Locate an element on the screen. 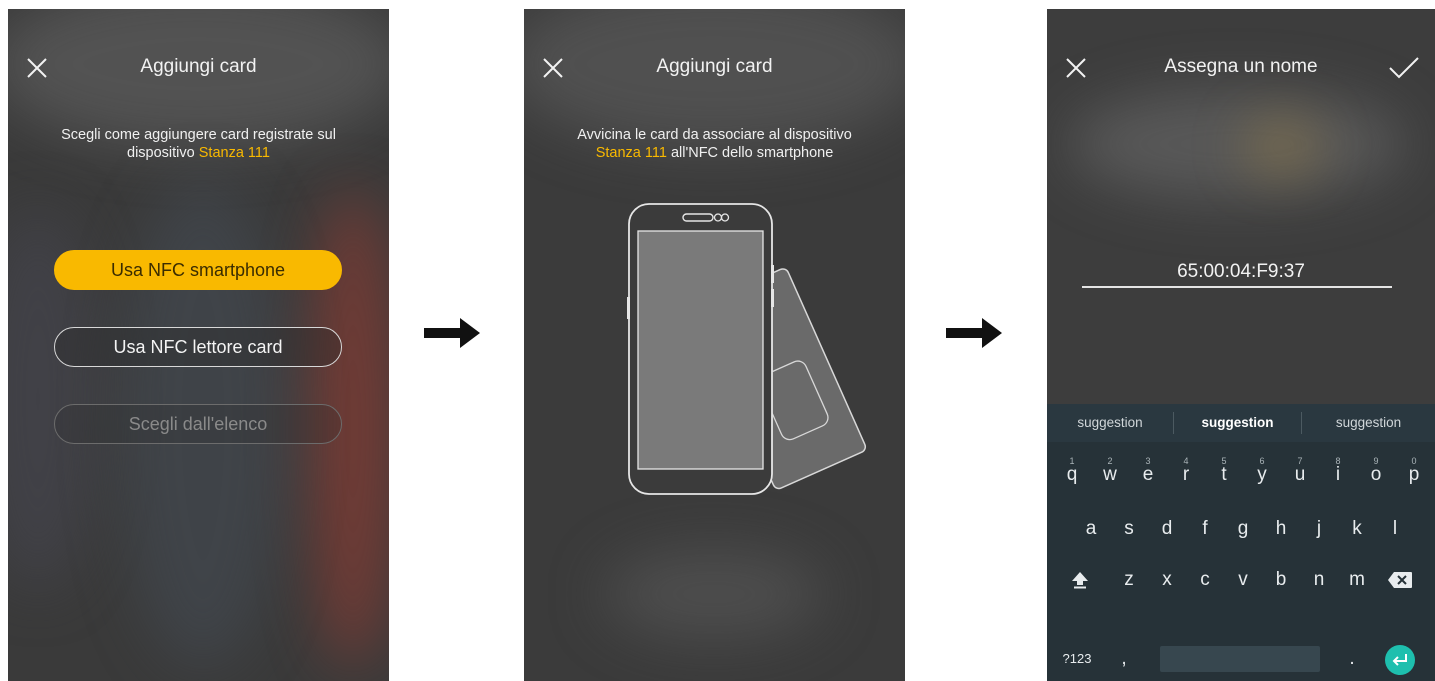 This screenshot has height=681, width=1435. key-u: 7u is located at coordinates (1300, 475).